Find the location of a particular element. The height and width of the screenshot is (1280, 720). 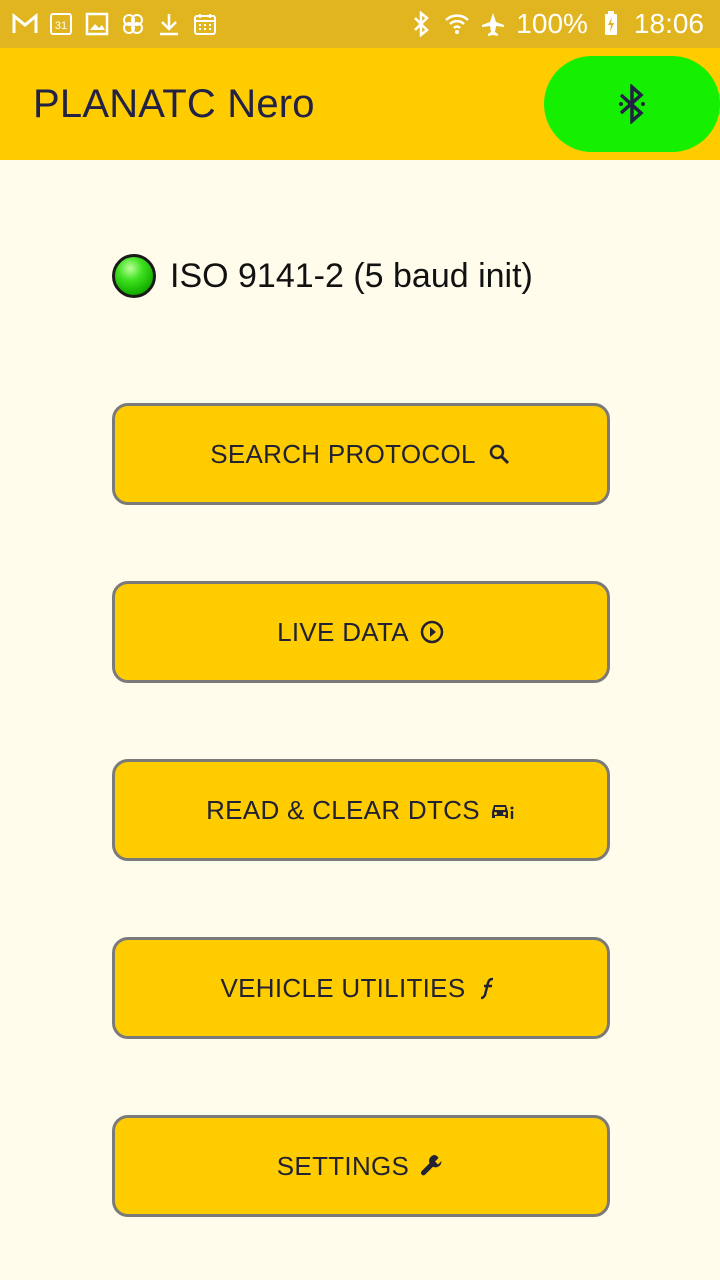

calendar-icon: 31 is located at coordinates (61, 24).